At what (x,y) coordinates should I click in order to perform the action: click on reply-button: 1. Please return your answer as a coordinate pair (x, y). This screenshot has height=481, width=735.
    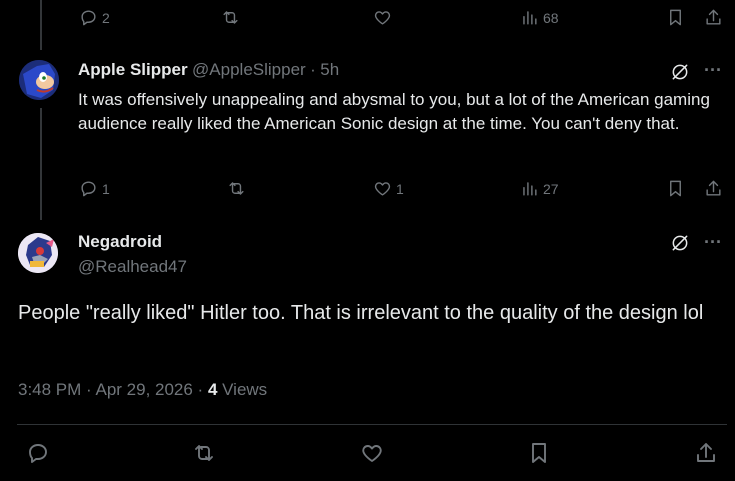
    Looking at the image, I should click on (94, 188).